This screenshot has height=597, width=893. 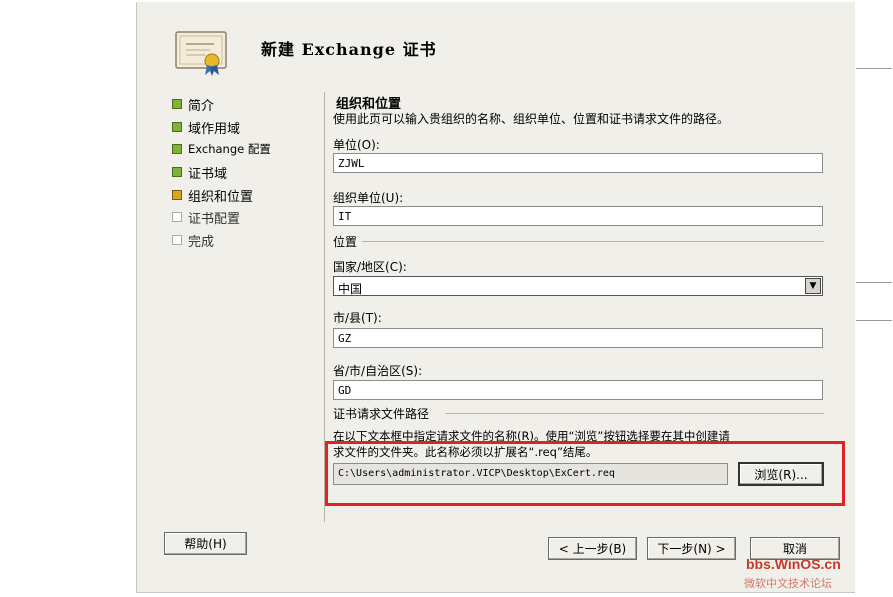 What do you see at coordinates (813, 286) in the screenshot?
I see `dropdown-arrow-icon: ▼` at bounding box center [813, 286].